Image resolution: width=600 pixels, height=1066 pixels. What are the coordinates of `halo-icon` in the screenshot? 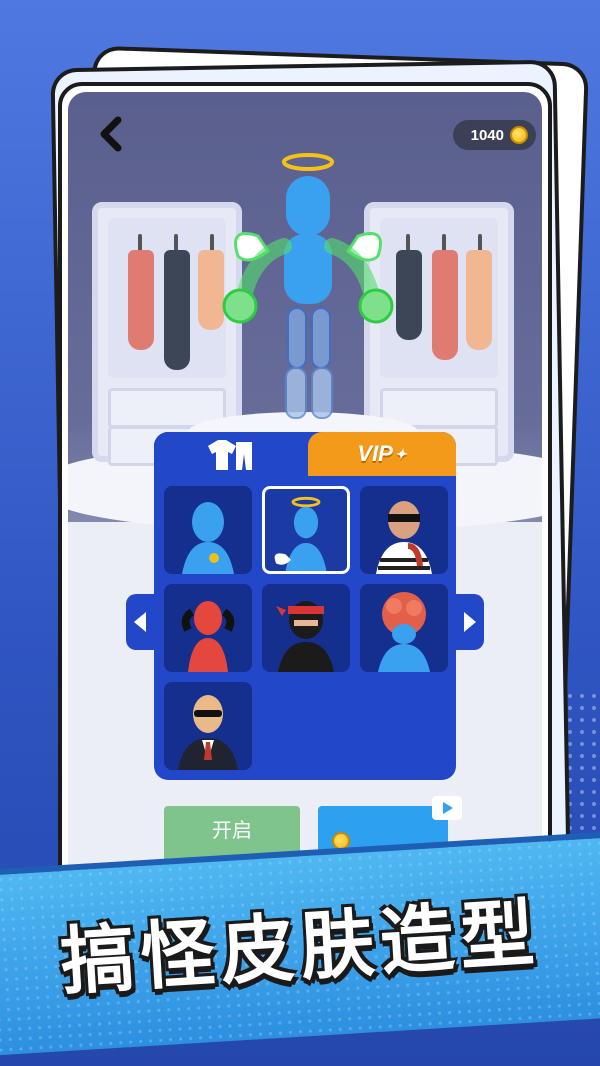 It's located at (308, 162).